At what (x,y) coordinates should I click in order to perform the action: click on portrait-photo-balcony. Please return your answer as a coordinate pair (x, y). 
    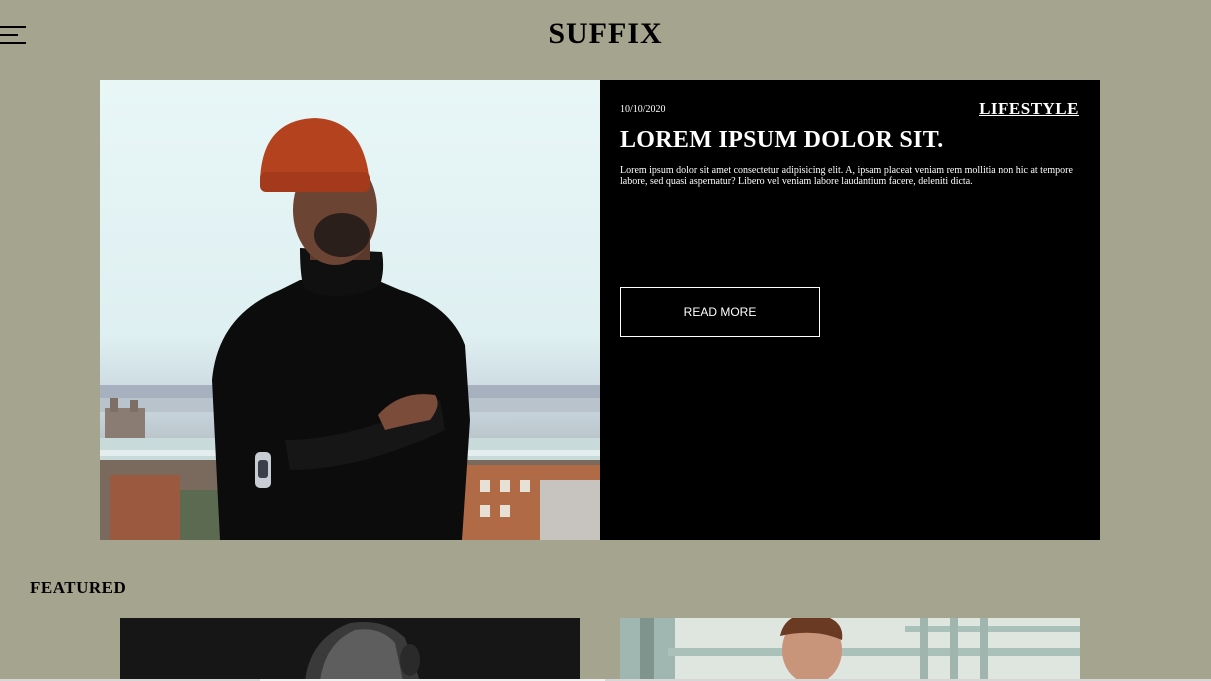
    Looking at the image, I should click on (850, 649).